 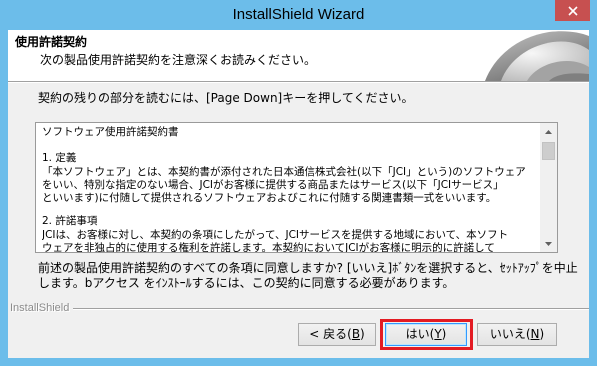 I want to click on close-button, so click(x=572, y=10).